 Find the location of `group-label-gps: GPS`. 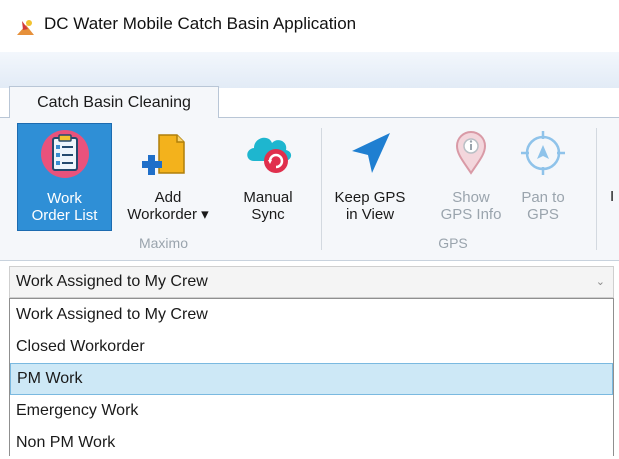

group-label-gps: GPS is located at coordinates (453, 243).